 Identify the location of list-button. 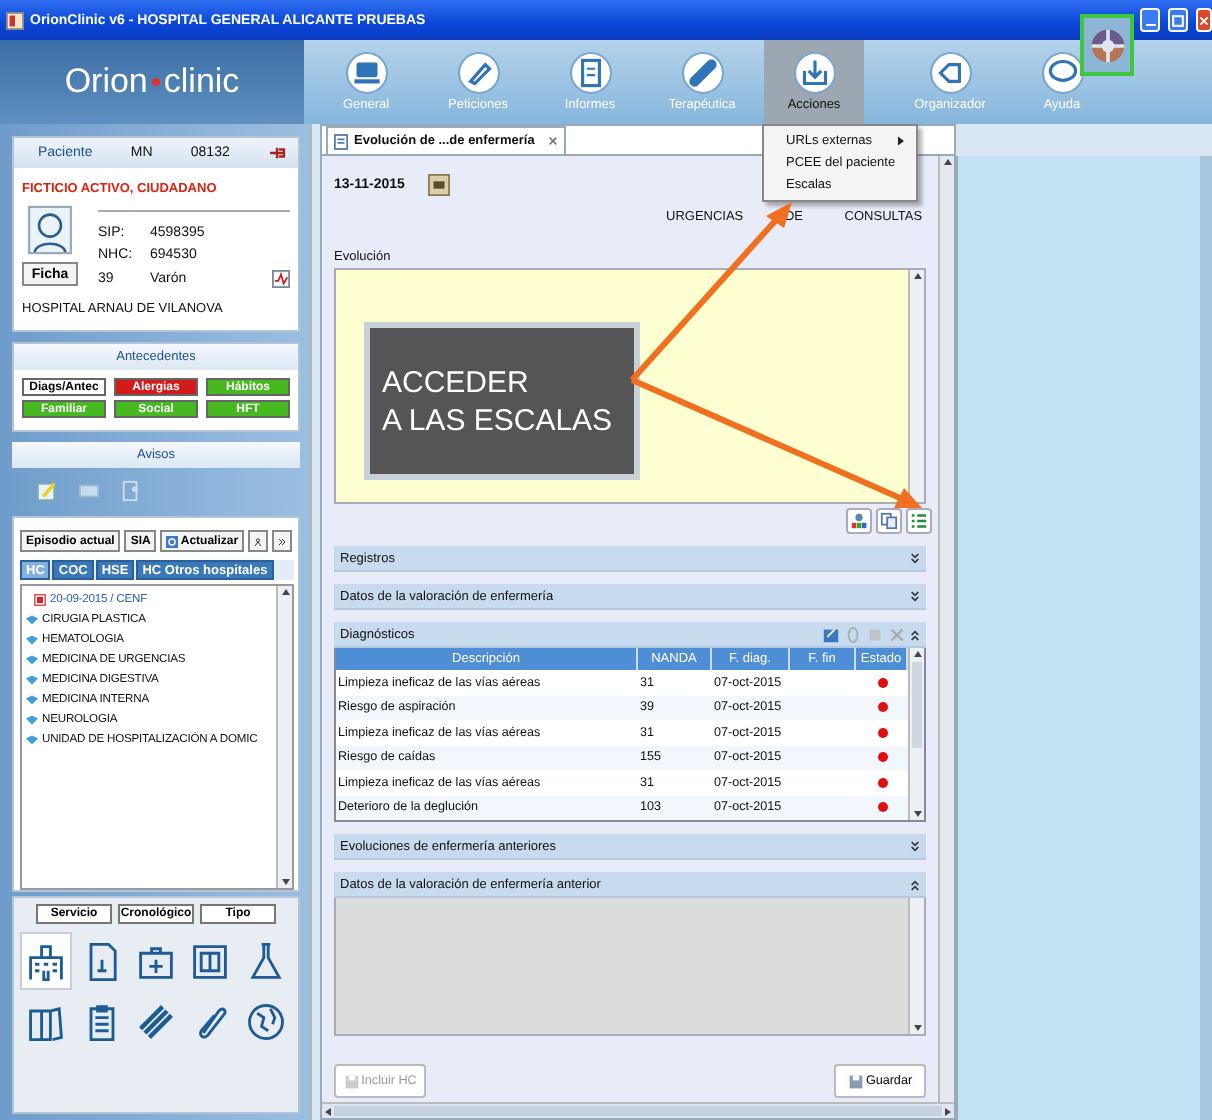
(919, 521).